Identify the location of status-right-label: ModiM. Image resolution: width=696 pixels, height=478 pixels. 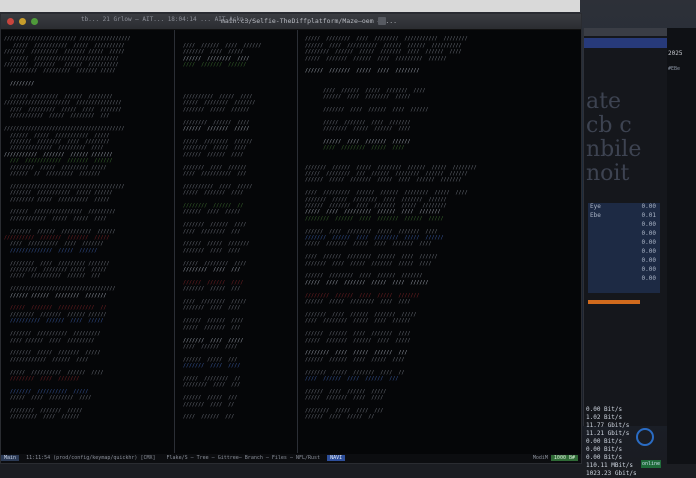
(540, 458).